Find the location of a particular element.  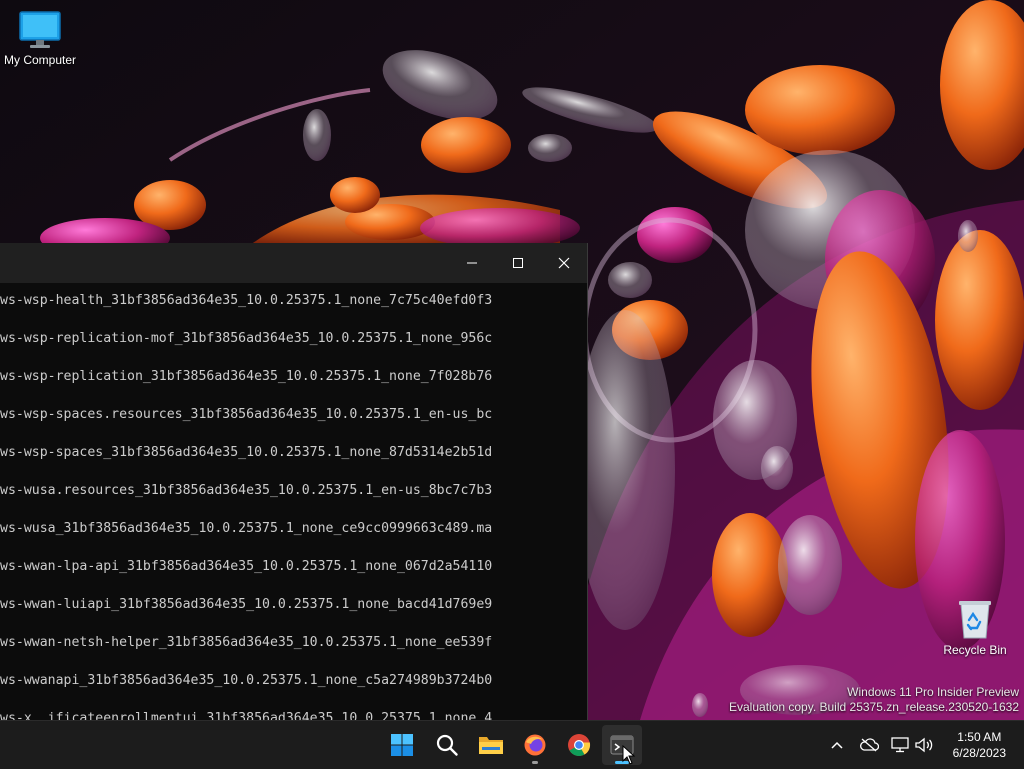

network-button is located at coordinates (900, 745).